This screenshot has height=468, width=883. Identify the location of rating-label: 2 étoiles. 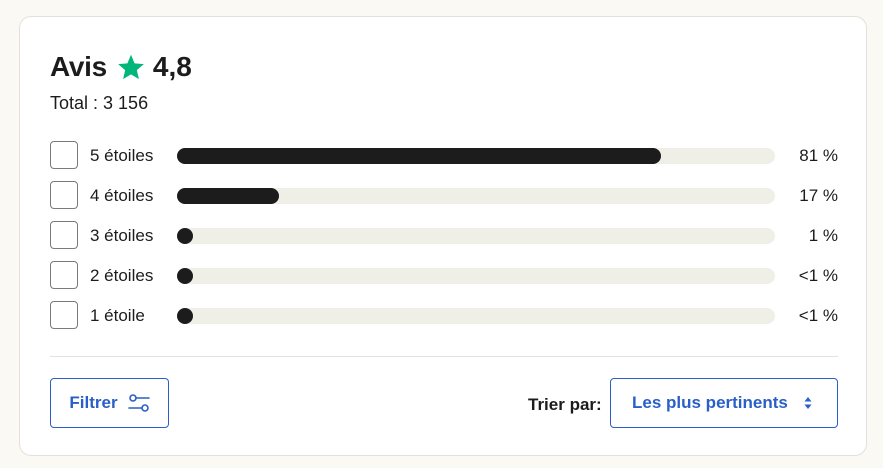
(122, 275).